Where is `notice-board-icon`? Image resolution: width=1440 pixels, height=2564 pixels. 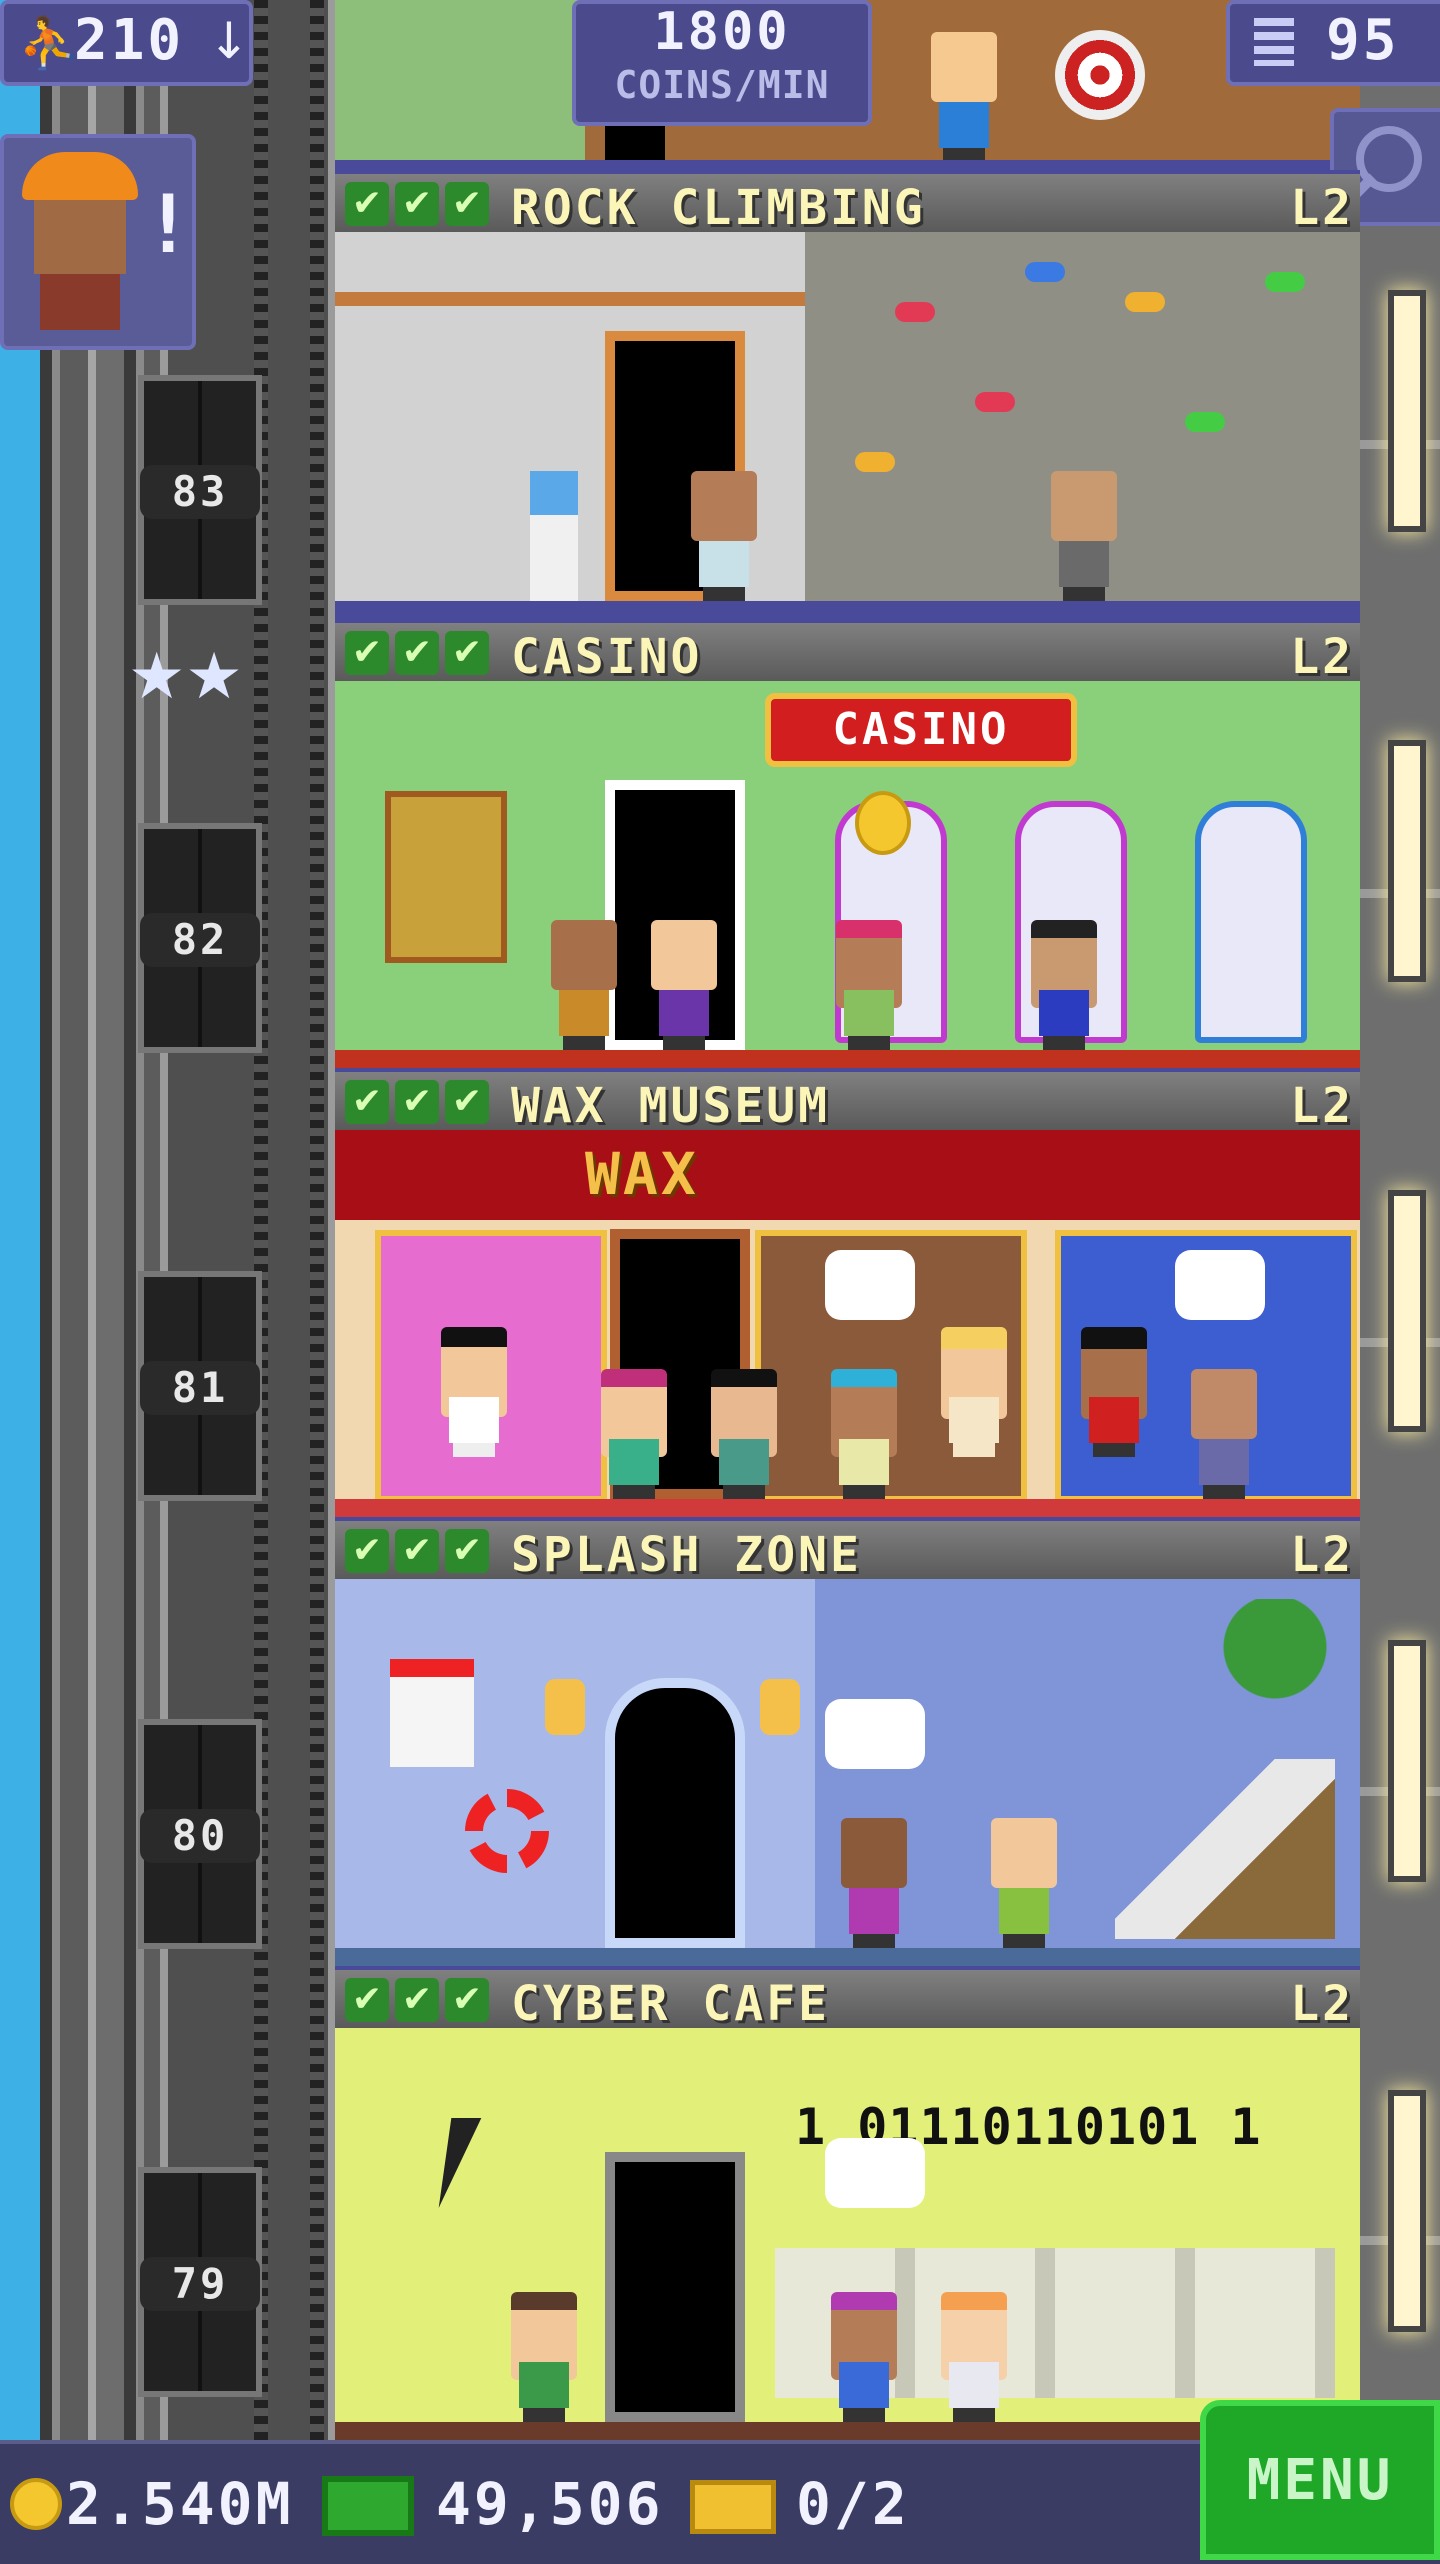 notice-board-icon is located at coordinates (432, 1713).